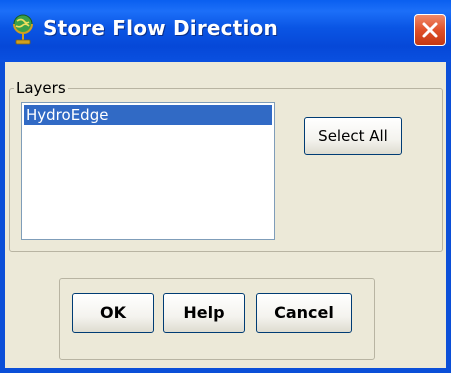 This screenshot has height=373, width=451. I want to click on window-title: Store Flow Direction, so click(160, 28).